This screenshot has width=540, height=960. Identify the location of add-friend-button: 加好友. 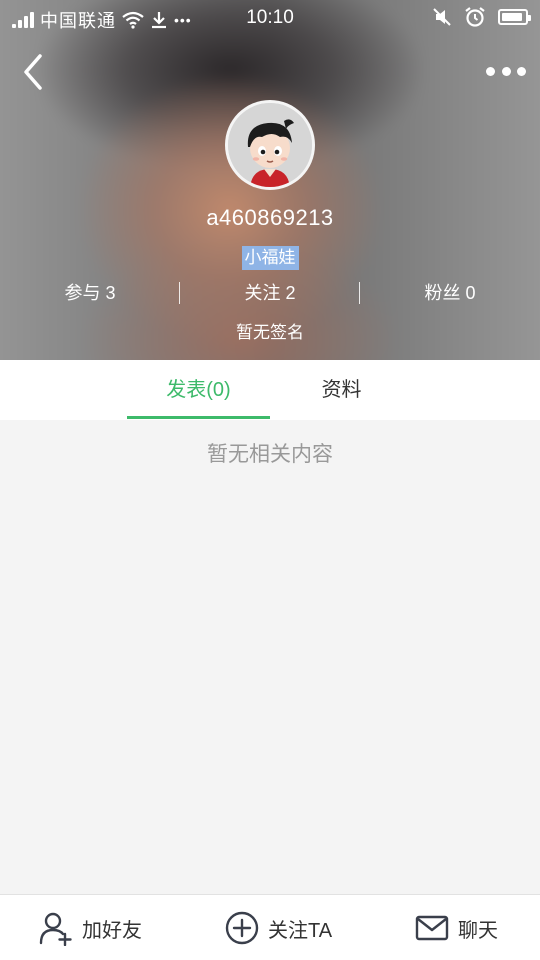
(90, 927).